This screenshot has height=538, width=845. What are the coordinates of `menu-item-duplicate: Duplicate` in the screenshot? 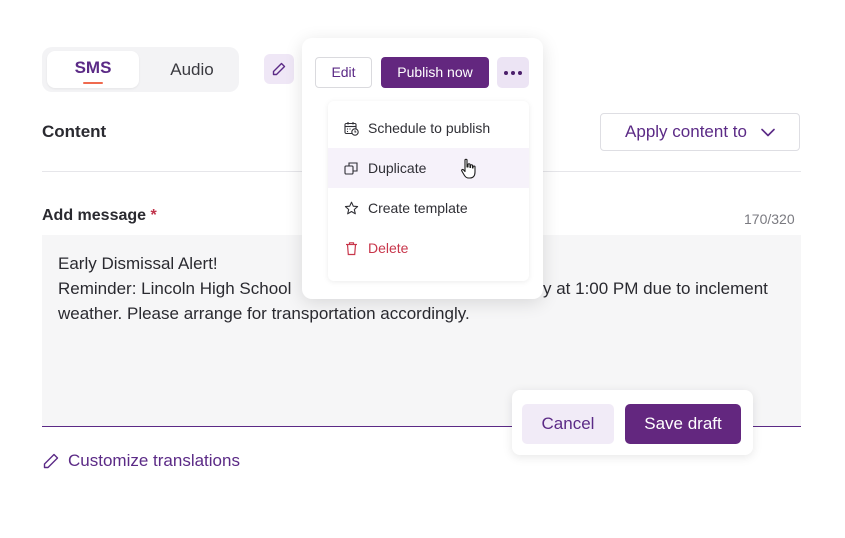 It's located at (428, 168).